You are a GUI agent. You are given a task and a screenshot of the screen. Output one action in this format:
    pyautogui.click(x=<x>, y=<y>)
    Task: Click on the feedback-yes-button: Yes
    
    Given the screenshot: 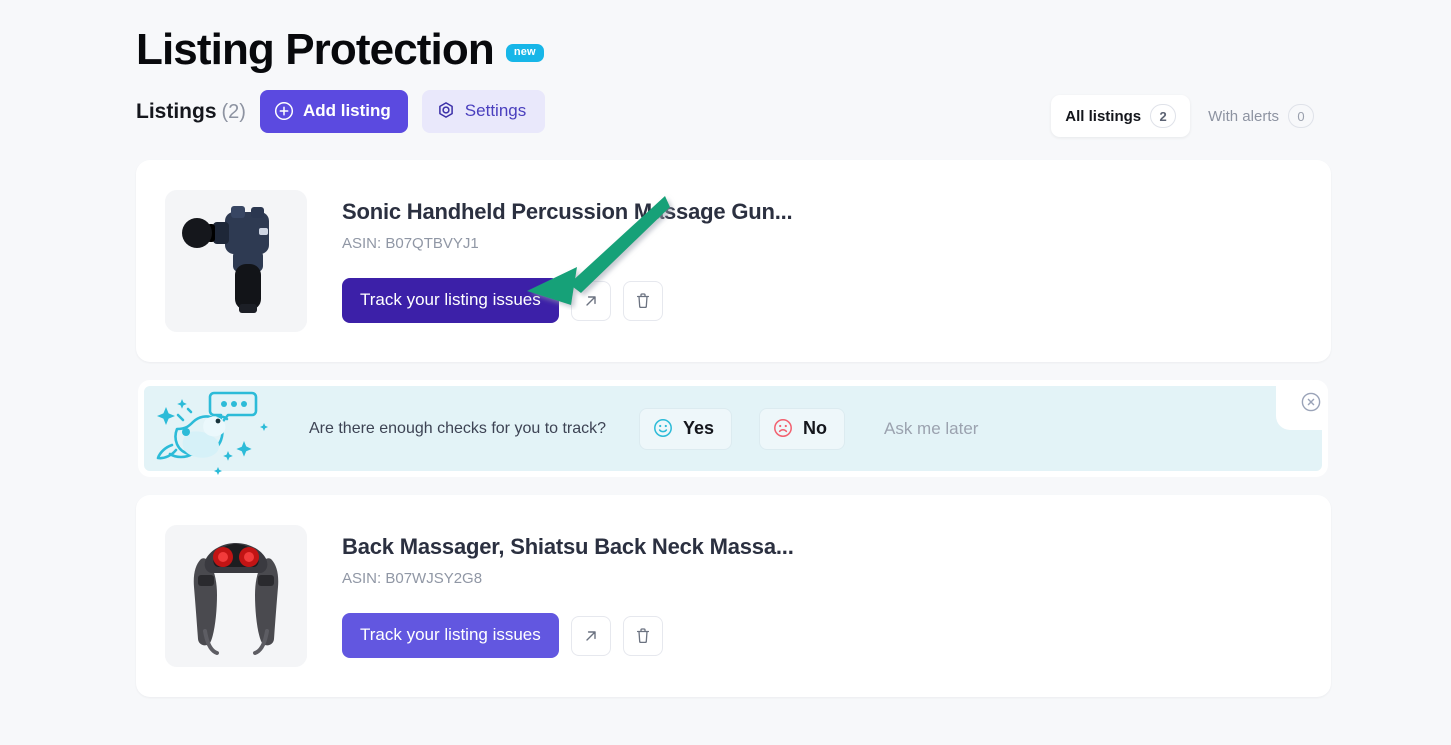 What is the action you would take?
    pyautogui.click(x=686, y=428)
    